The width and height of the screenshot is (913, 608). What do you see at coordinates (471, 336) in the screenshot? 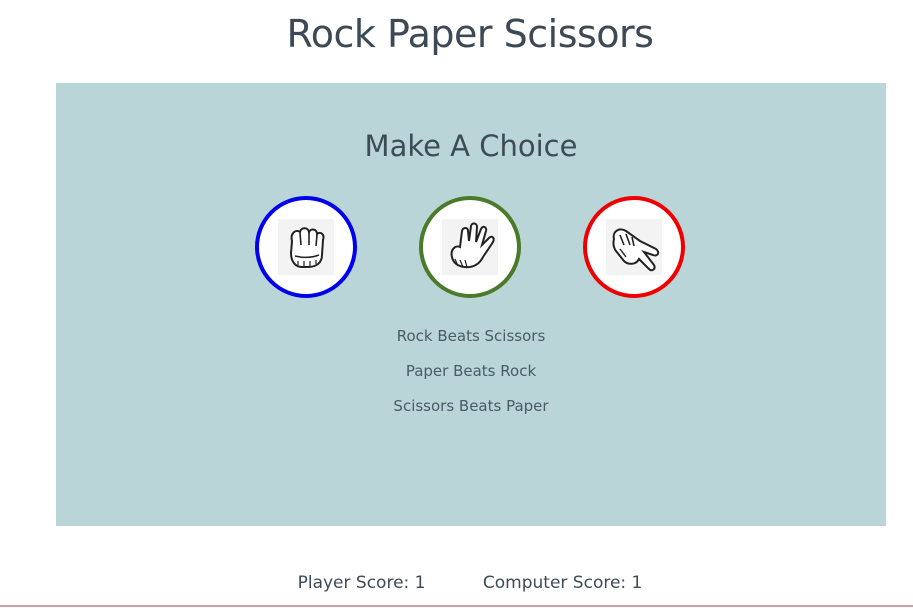
I see `rule-rock: Rock Beats Scissors` at bounding box center [471, 336].